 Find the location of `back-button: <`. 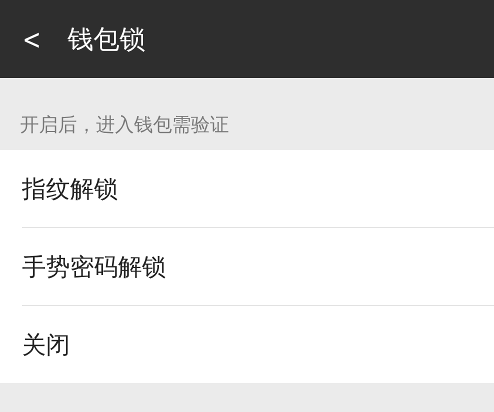

back-button: < is located at coordinates (31, 39).